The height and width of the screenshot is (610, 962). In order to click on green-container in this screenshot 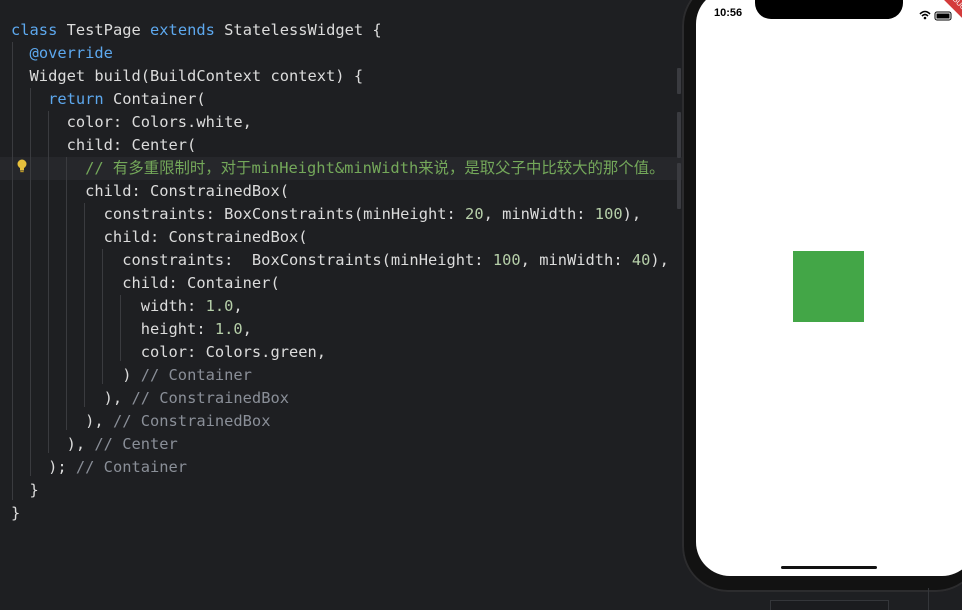, I will do `click(828, 286)`.